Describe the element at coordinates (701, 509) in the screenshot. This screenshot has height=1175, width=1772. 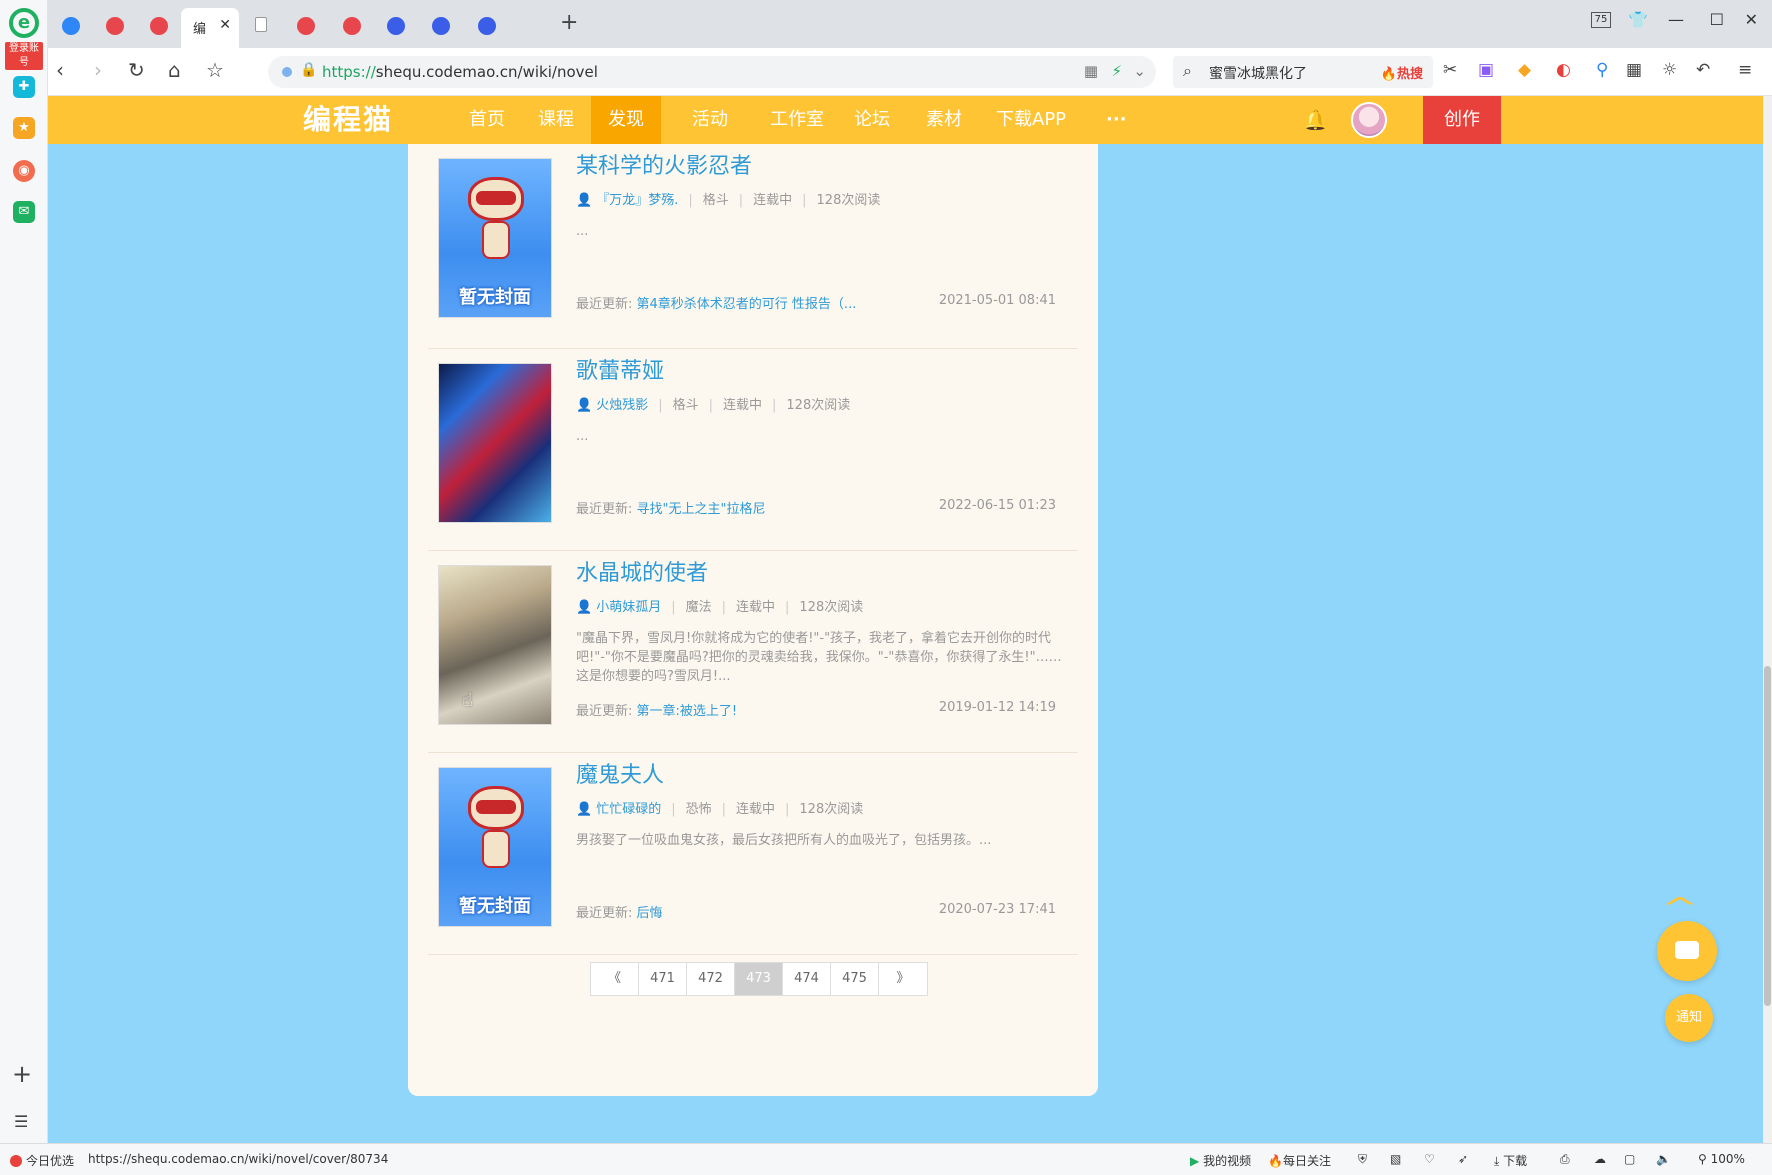
I see `latest-chapter-link: 寻找"无上之主"拉格尼` at that location.